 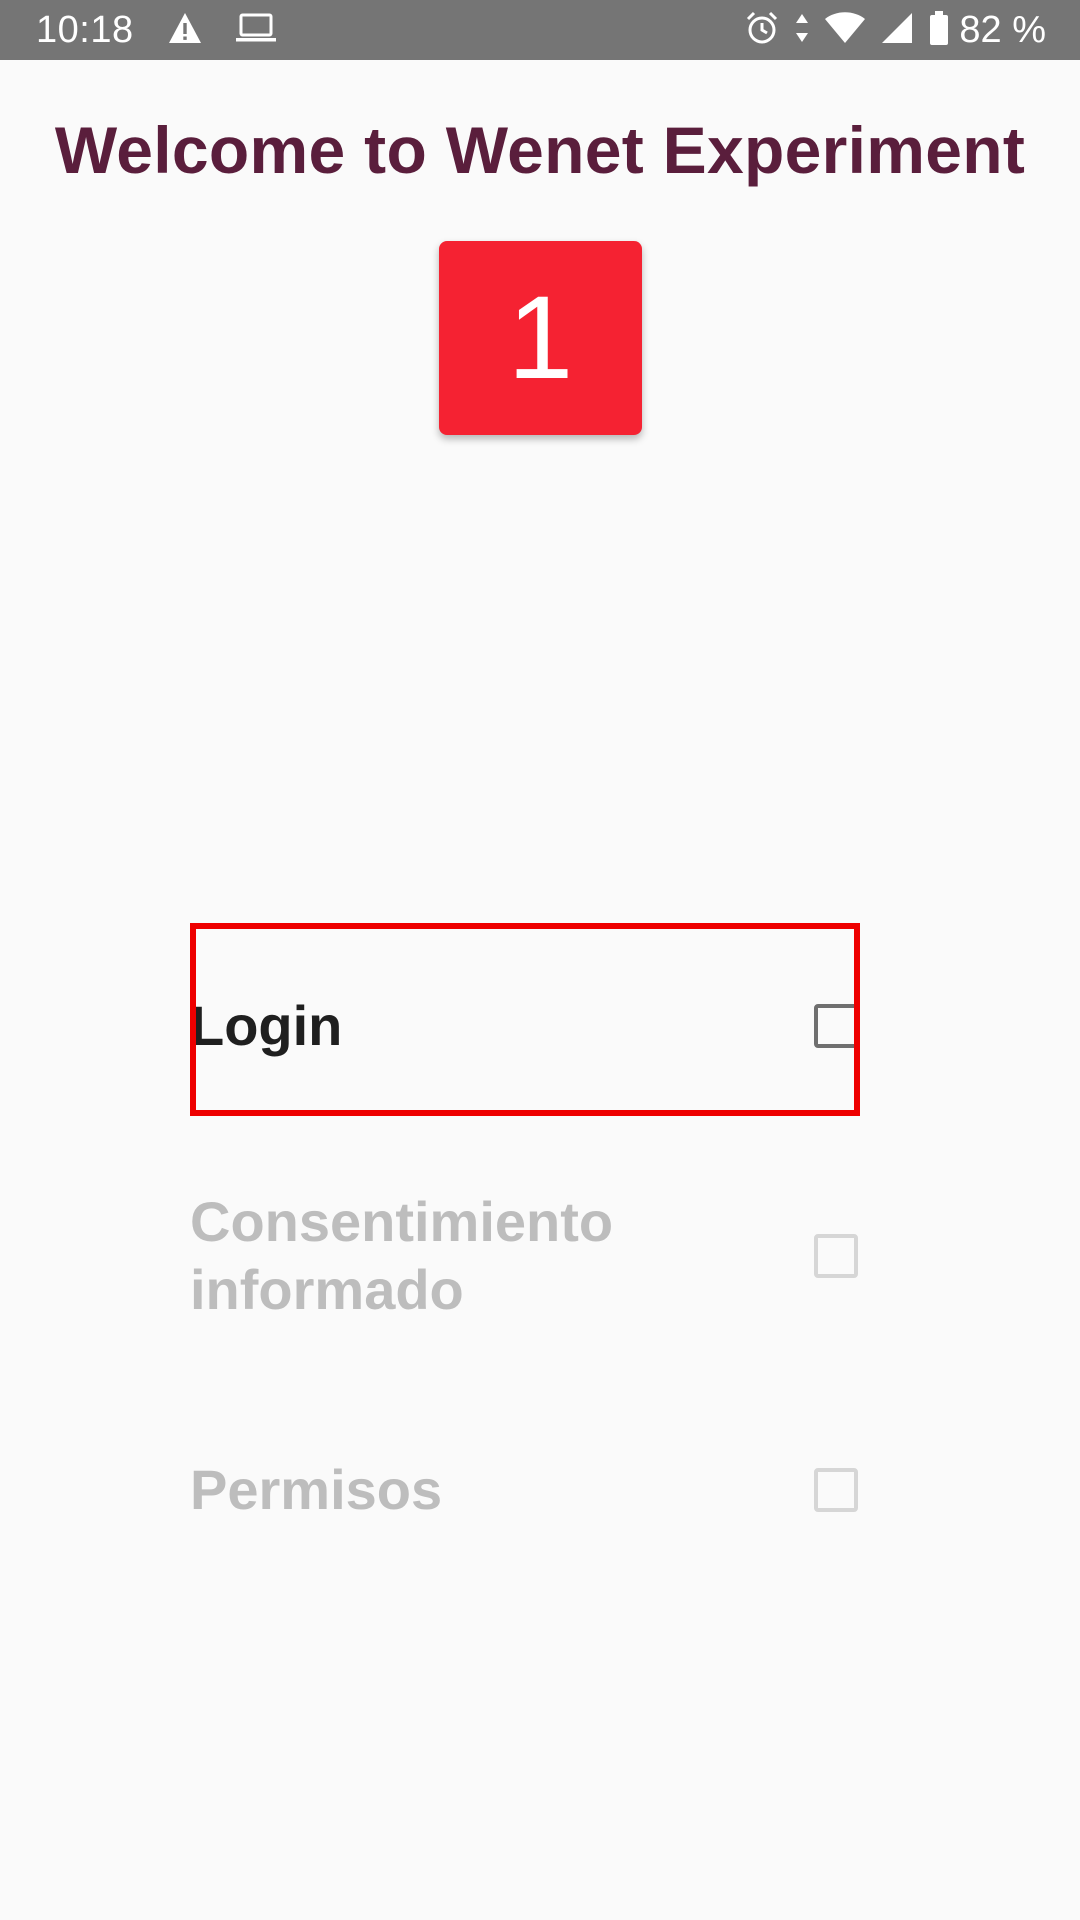 What do you see at coordinates (85, 29) in the screenshot?
I see `status-time: 10:18` at bounding box center [85, 29].